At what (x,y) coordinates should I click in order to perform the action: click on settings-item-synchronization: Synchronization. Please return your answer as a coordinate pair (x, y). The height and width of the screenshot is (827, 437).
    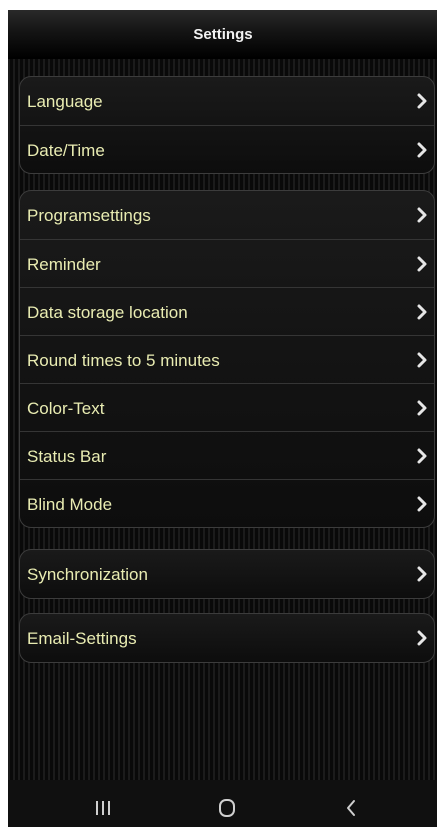
    Looking at the image, I should click on (227, 574).